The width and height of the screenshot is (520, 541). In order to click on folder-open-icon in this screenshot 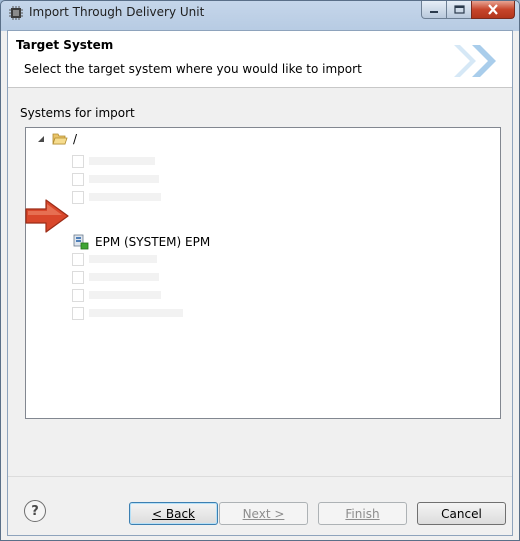, I will do `click(60, 139)`.